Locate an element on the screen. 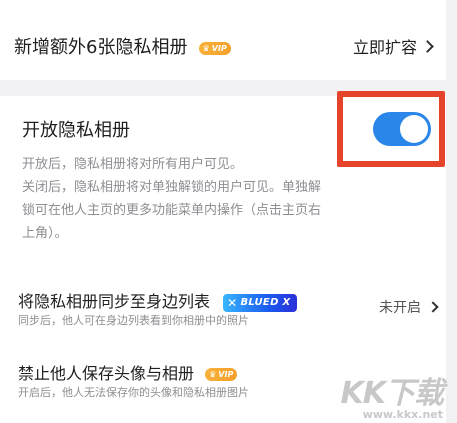 This screenshot has width=457, height=423. sync-to-nearby-subtitle: 同步后，他人可在身边列表看到你相册中的照片 is located at coordinates (133, 320).